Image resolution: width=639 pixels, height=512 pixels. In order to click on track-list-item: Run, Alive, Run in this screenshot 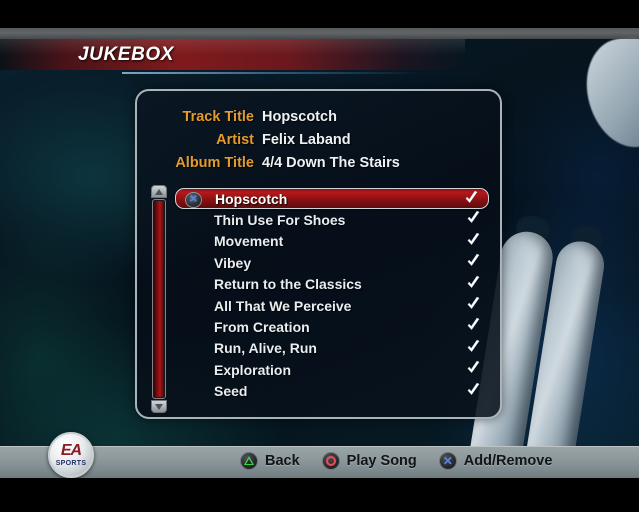, I will do `click(321, 348)`.